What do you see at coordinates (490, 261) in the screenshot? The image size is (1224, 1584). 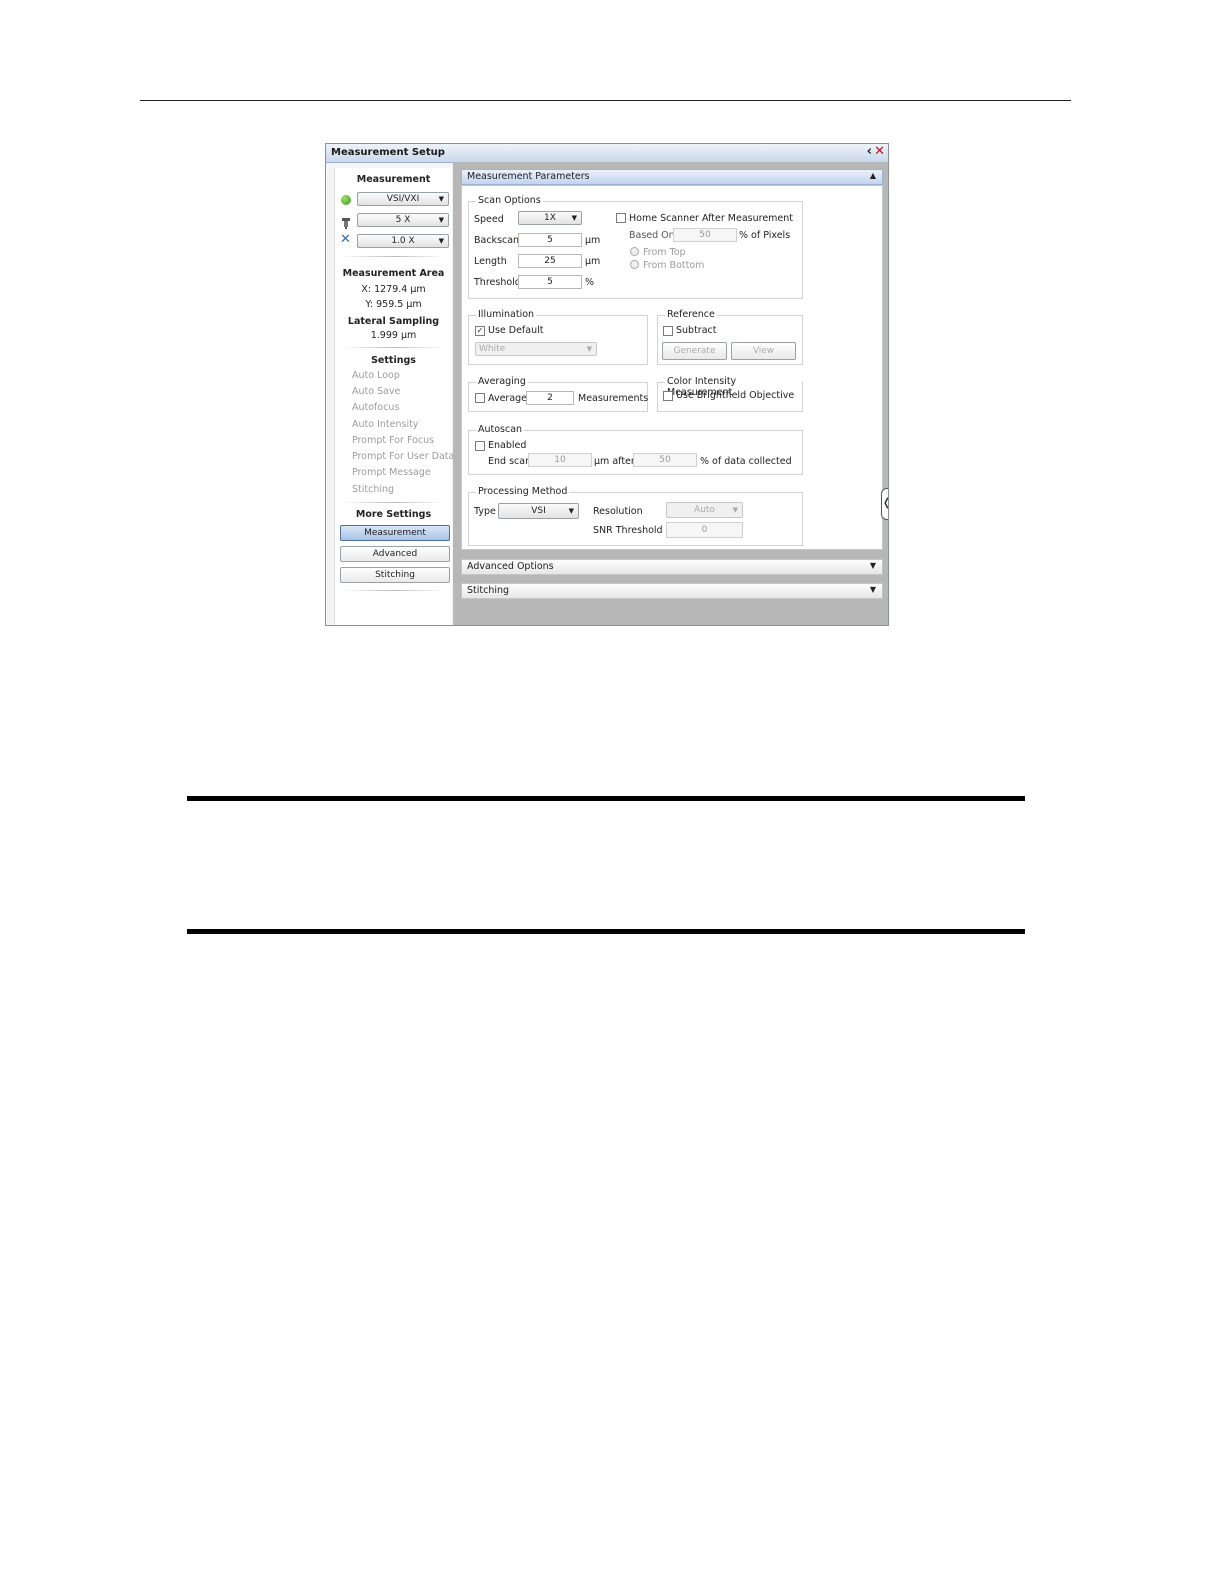 I see `length-label: Length` at bounding box center [490, 261].